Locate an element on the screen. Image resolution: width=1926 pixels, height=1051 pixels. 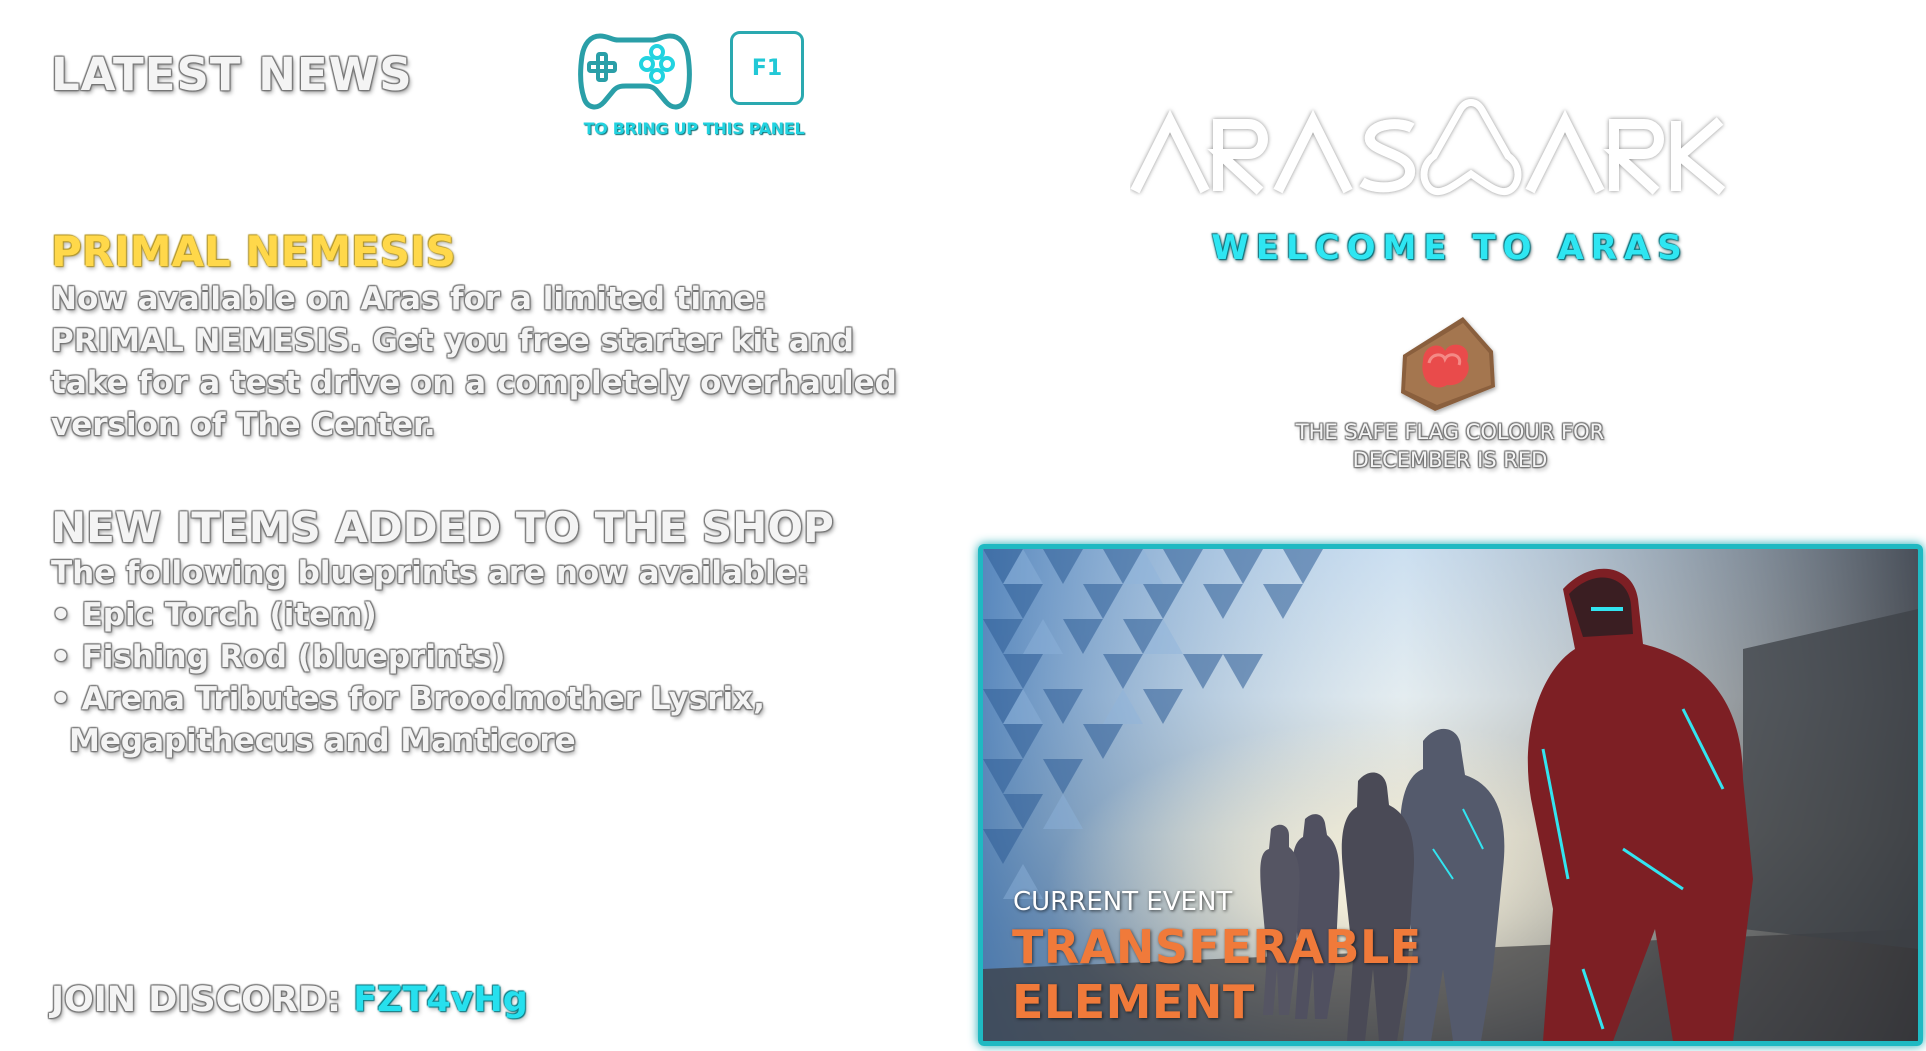
event-name: TRANSFERABLE ELEMENT is located at coordinates (1217, 975).